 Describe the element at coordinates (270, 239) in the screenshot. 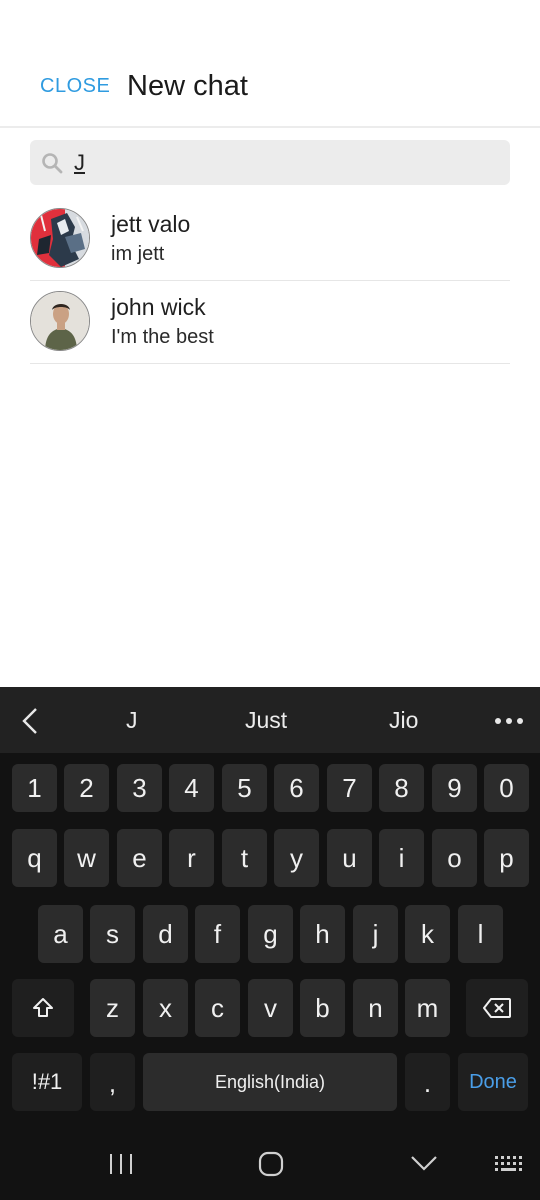

I see `contact-row-jett-valo: jett valo im jett` at that location.